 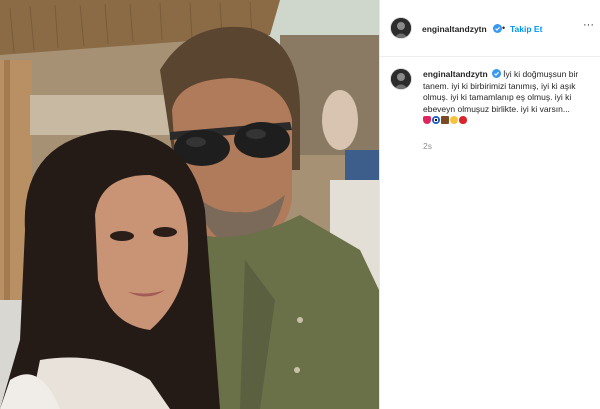 I want to click on balloon-icon, so click(x=463, y=120).